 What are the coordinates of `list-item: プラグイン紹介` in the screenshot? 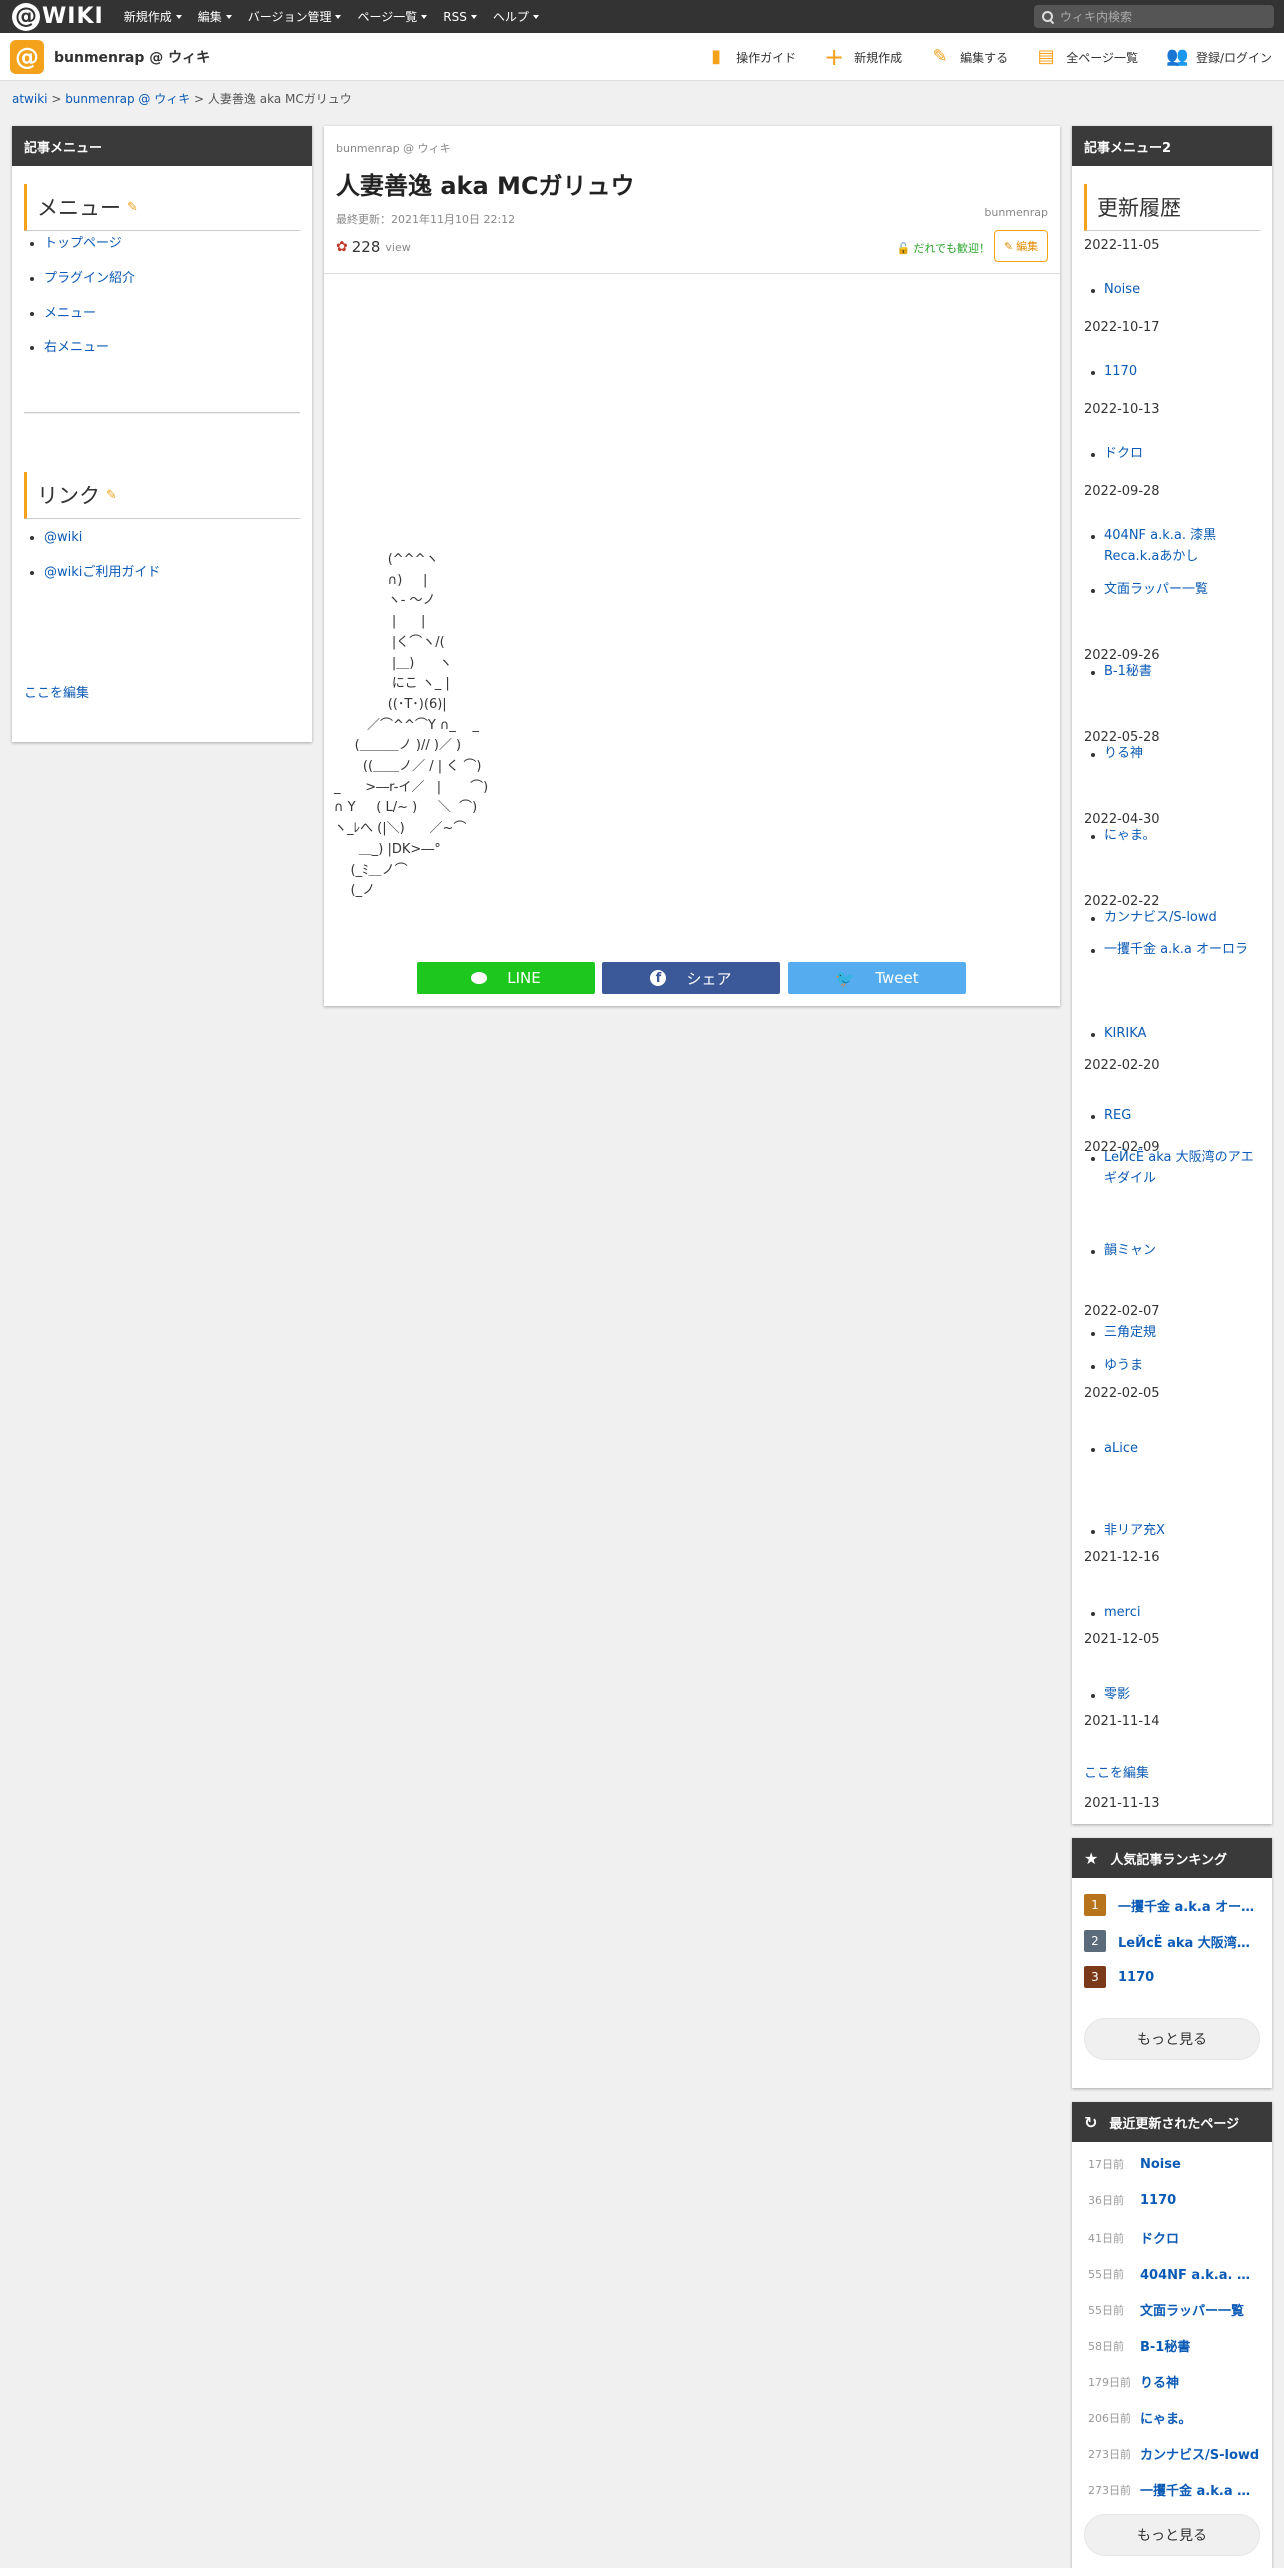 It's located at (178, 279).